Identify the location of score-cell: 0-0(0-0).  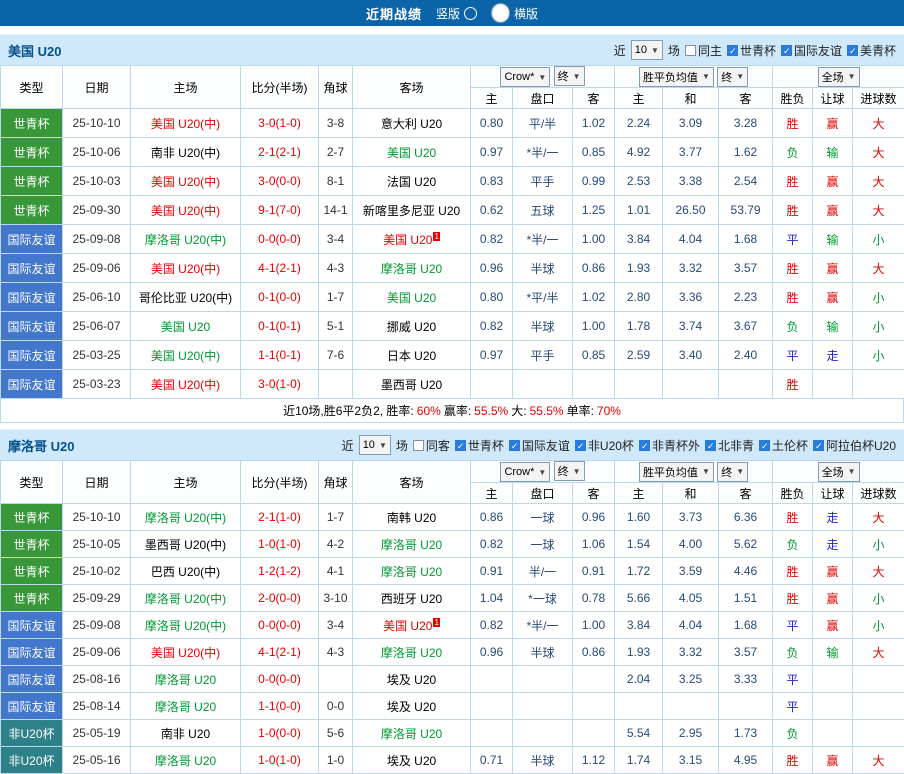
(280, 239).